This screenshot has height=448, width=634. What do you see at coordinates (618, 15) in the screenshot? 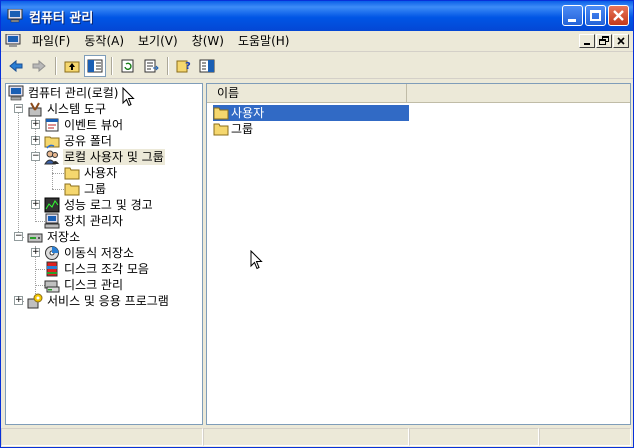
I see `close-button` at bounding box center [618, 15].